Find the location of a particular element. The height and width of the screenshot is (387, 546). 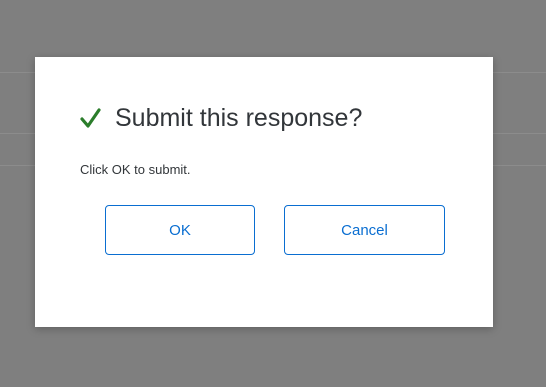

cancel-button: Cancel is located at coordinates (364, 230).